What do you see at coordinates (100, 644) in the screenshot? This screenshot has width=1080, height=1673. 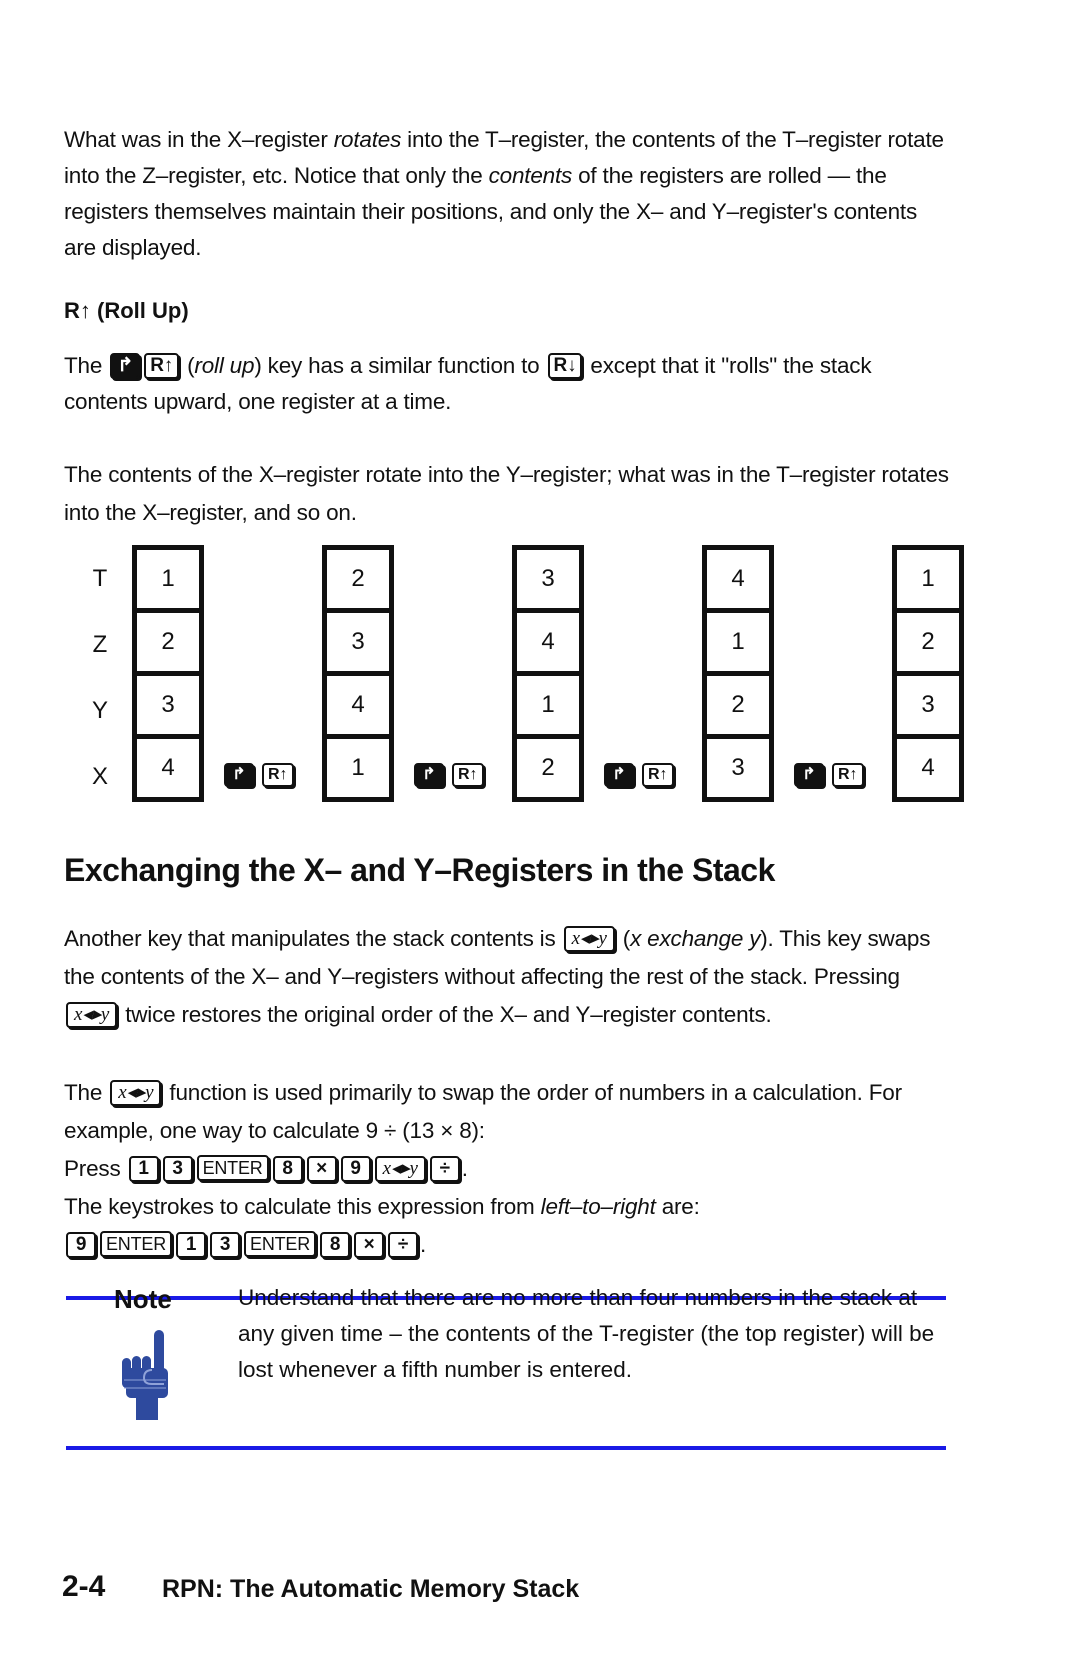 I see `register-label-z: Z` at bounding box center [100, 644].